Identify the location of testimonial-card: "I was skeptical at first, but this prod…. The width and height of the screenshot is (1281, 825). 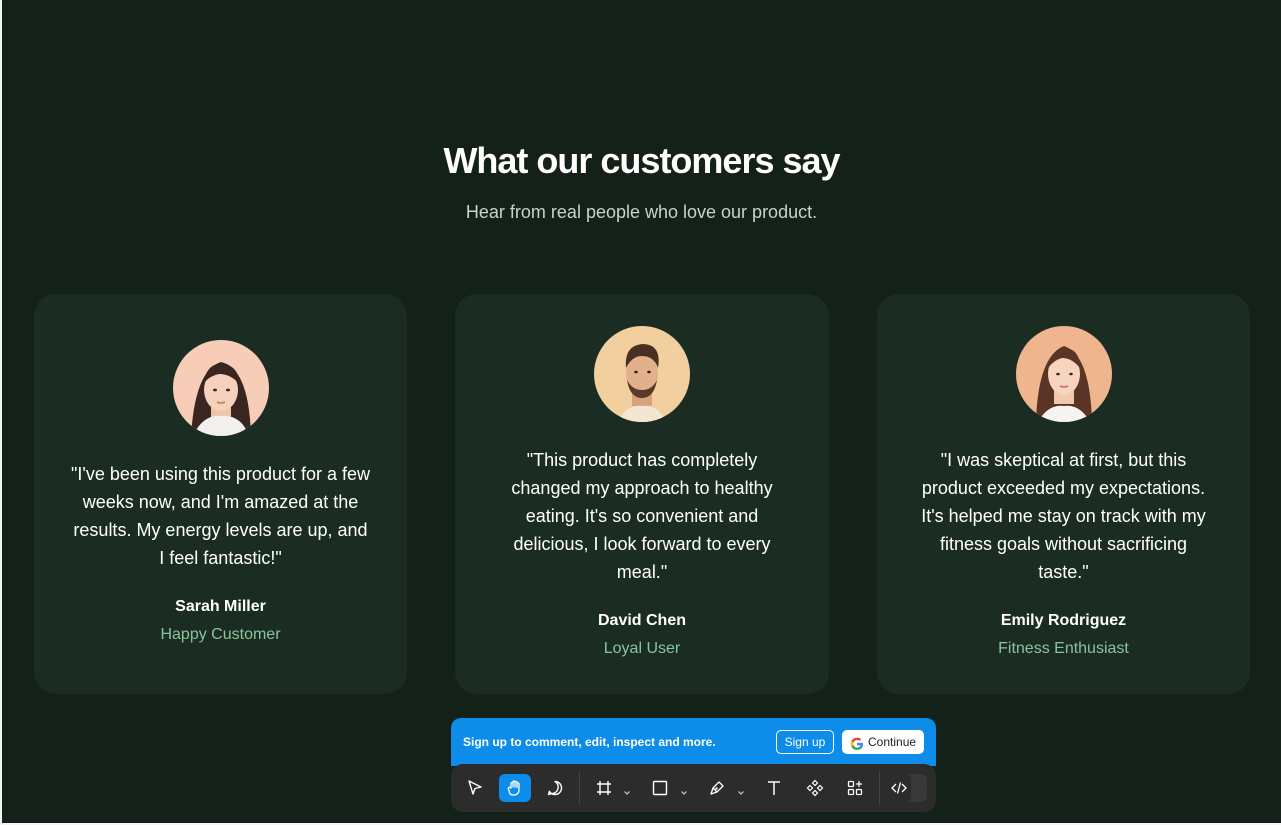
(1063, 494).